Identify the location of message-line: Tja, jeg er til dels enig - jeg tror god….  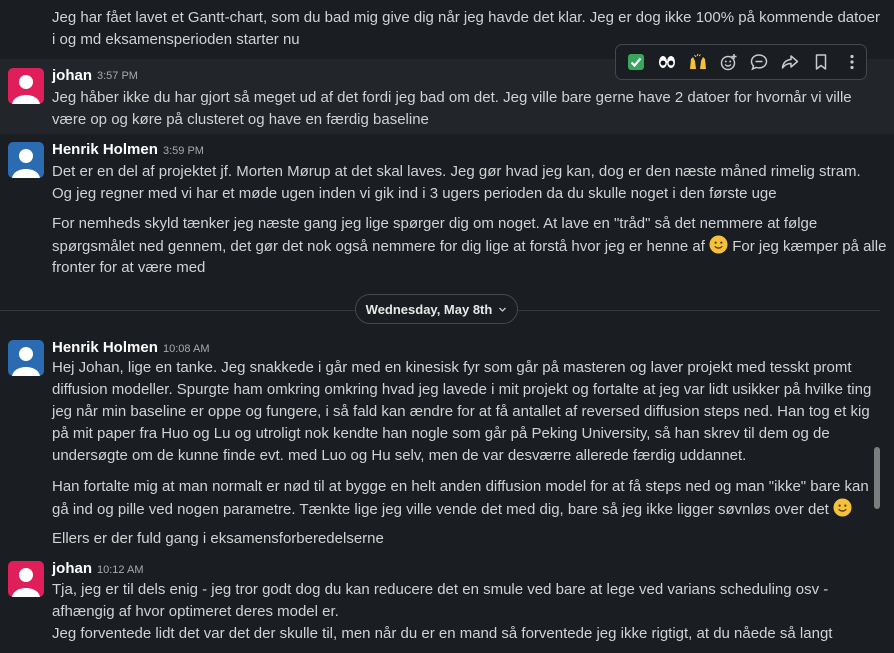
(440, 589).